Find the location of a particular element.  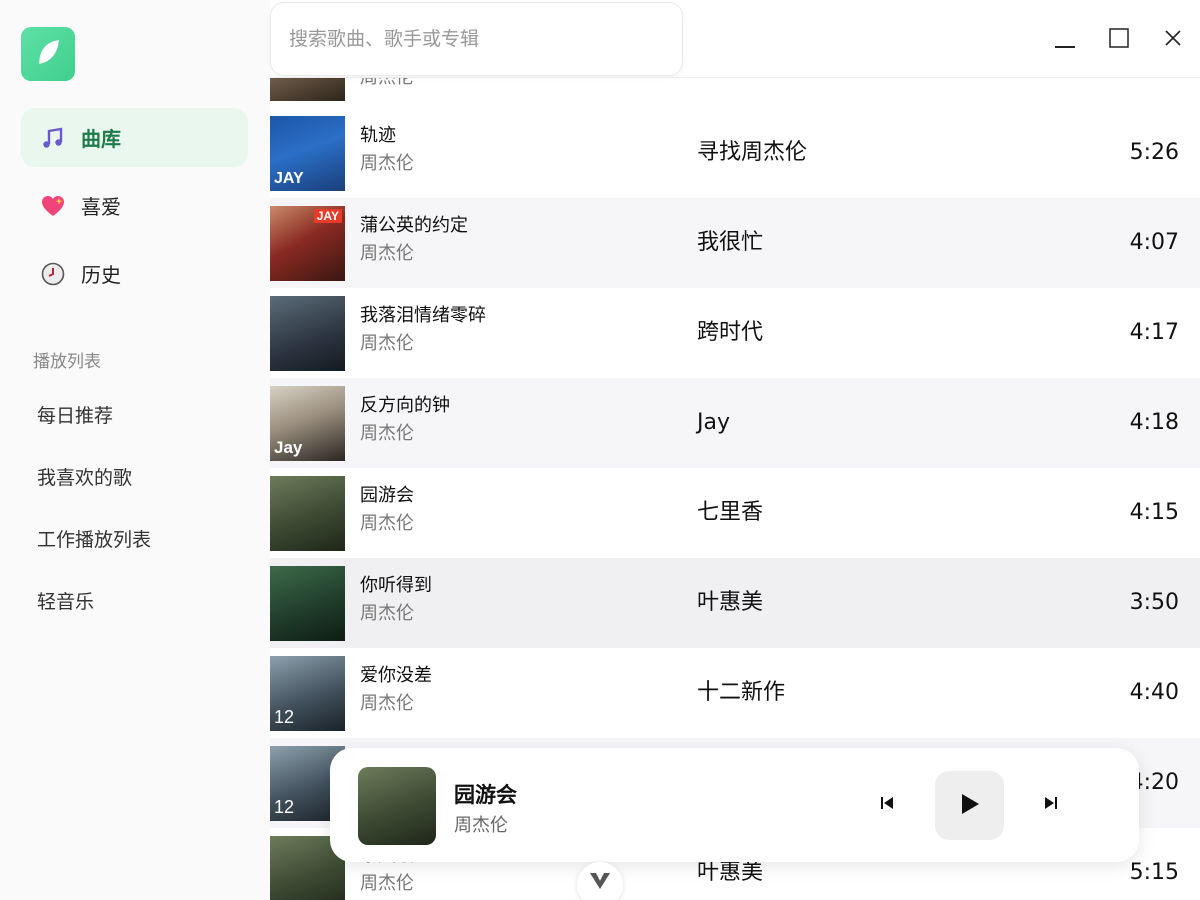

chevron-down-icon is located at coordinates (600, 883).